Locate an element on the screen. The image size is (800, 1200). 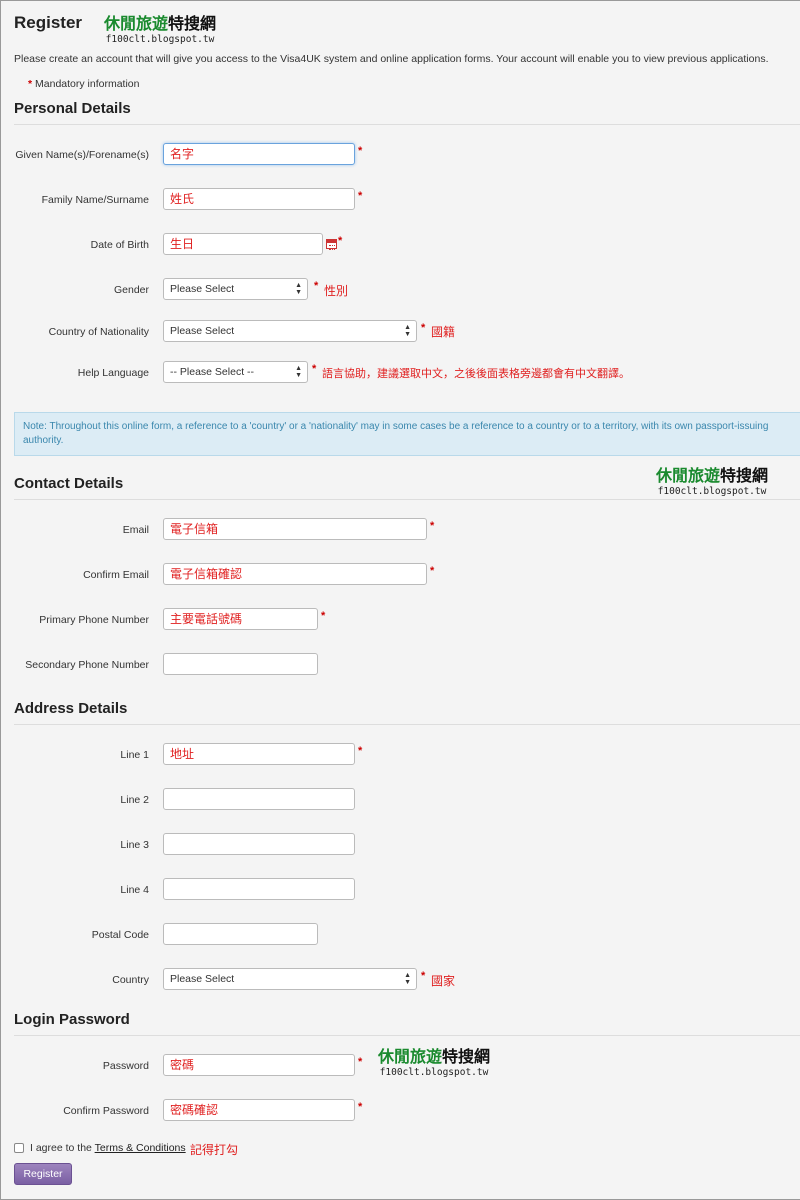
email-input: 電子信箱 is located at coordinates (295, 529).